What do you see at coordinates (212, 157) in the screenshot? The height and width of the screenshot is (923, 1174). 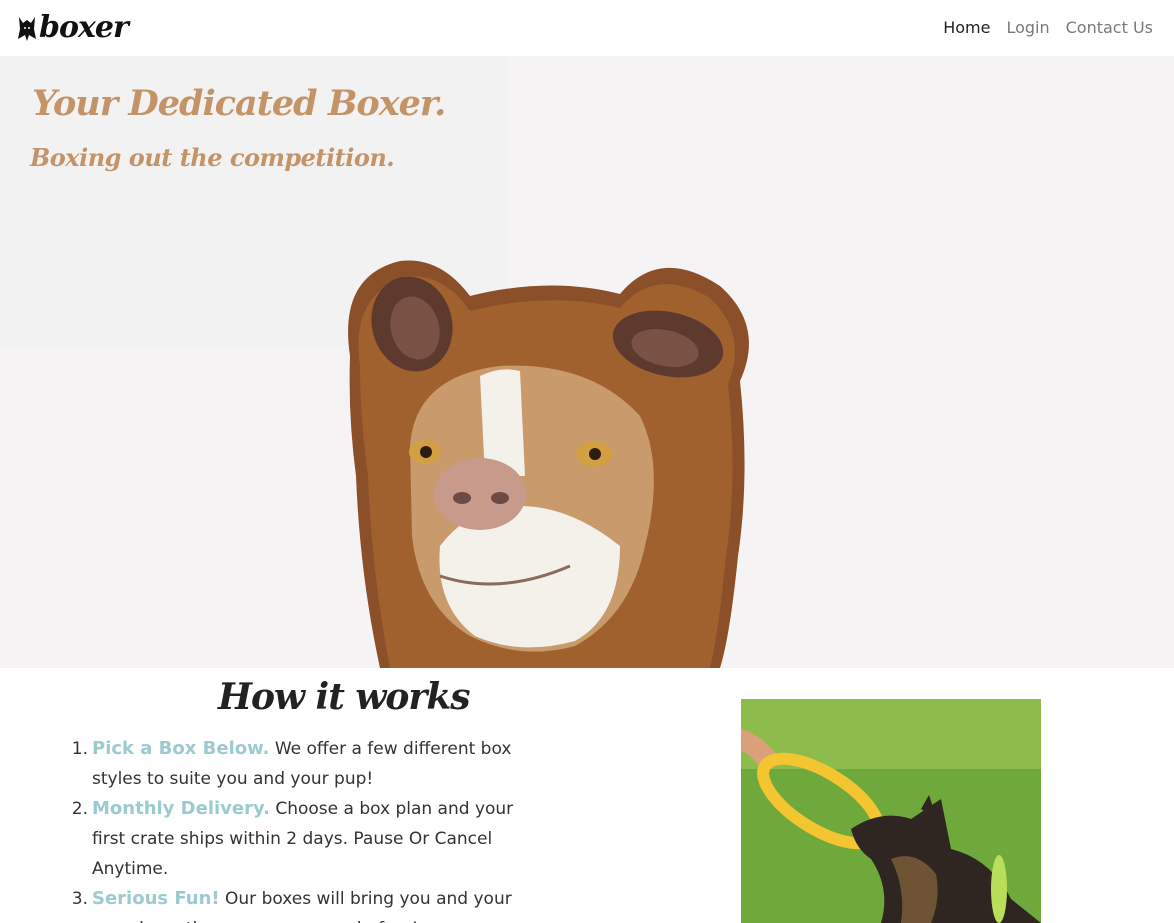 I see `hero-subtitle: Boxing out the competition.` at bounding box center [212, 157].